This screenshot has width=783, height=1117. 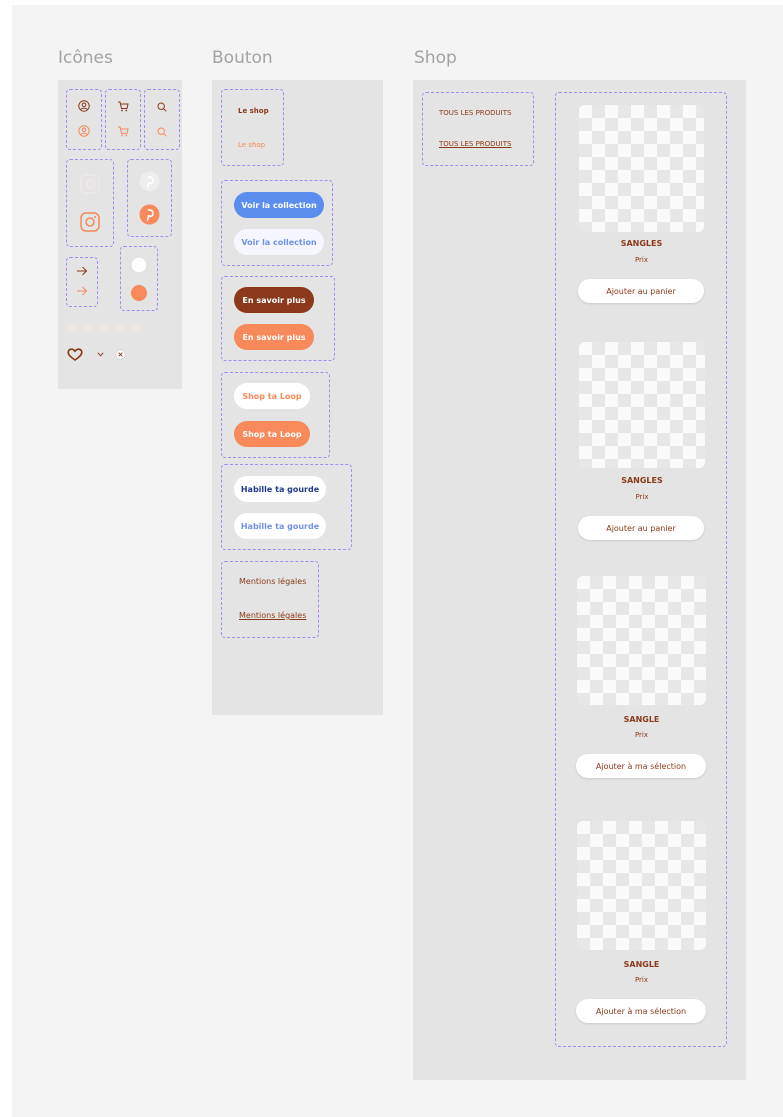 I want to click on cart-icon-group, so click(x=123, y=119).